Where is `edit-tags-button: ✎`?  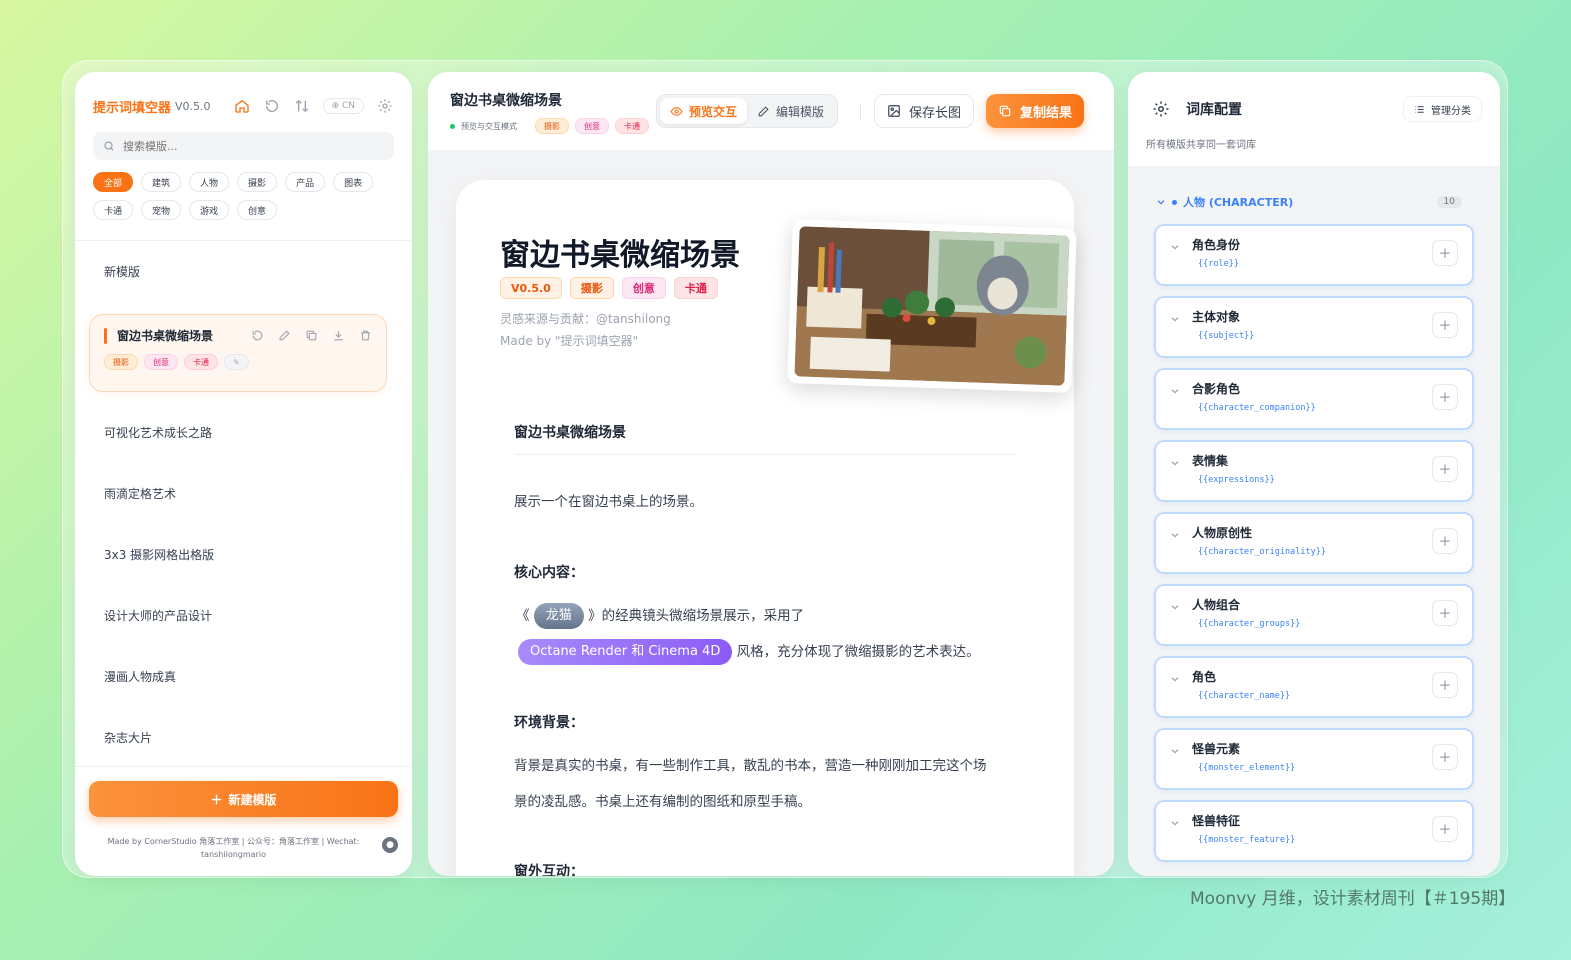
edit-tags-button: ✎ is located at coordinates (236, 362).